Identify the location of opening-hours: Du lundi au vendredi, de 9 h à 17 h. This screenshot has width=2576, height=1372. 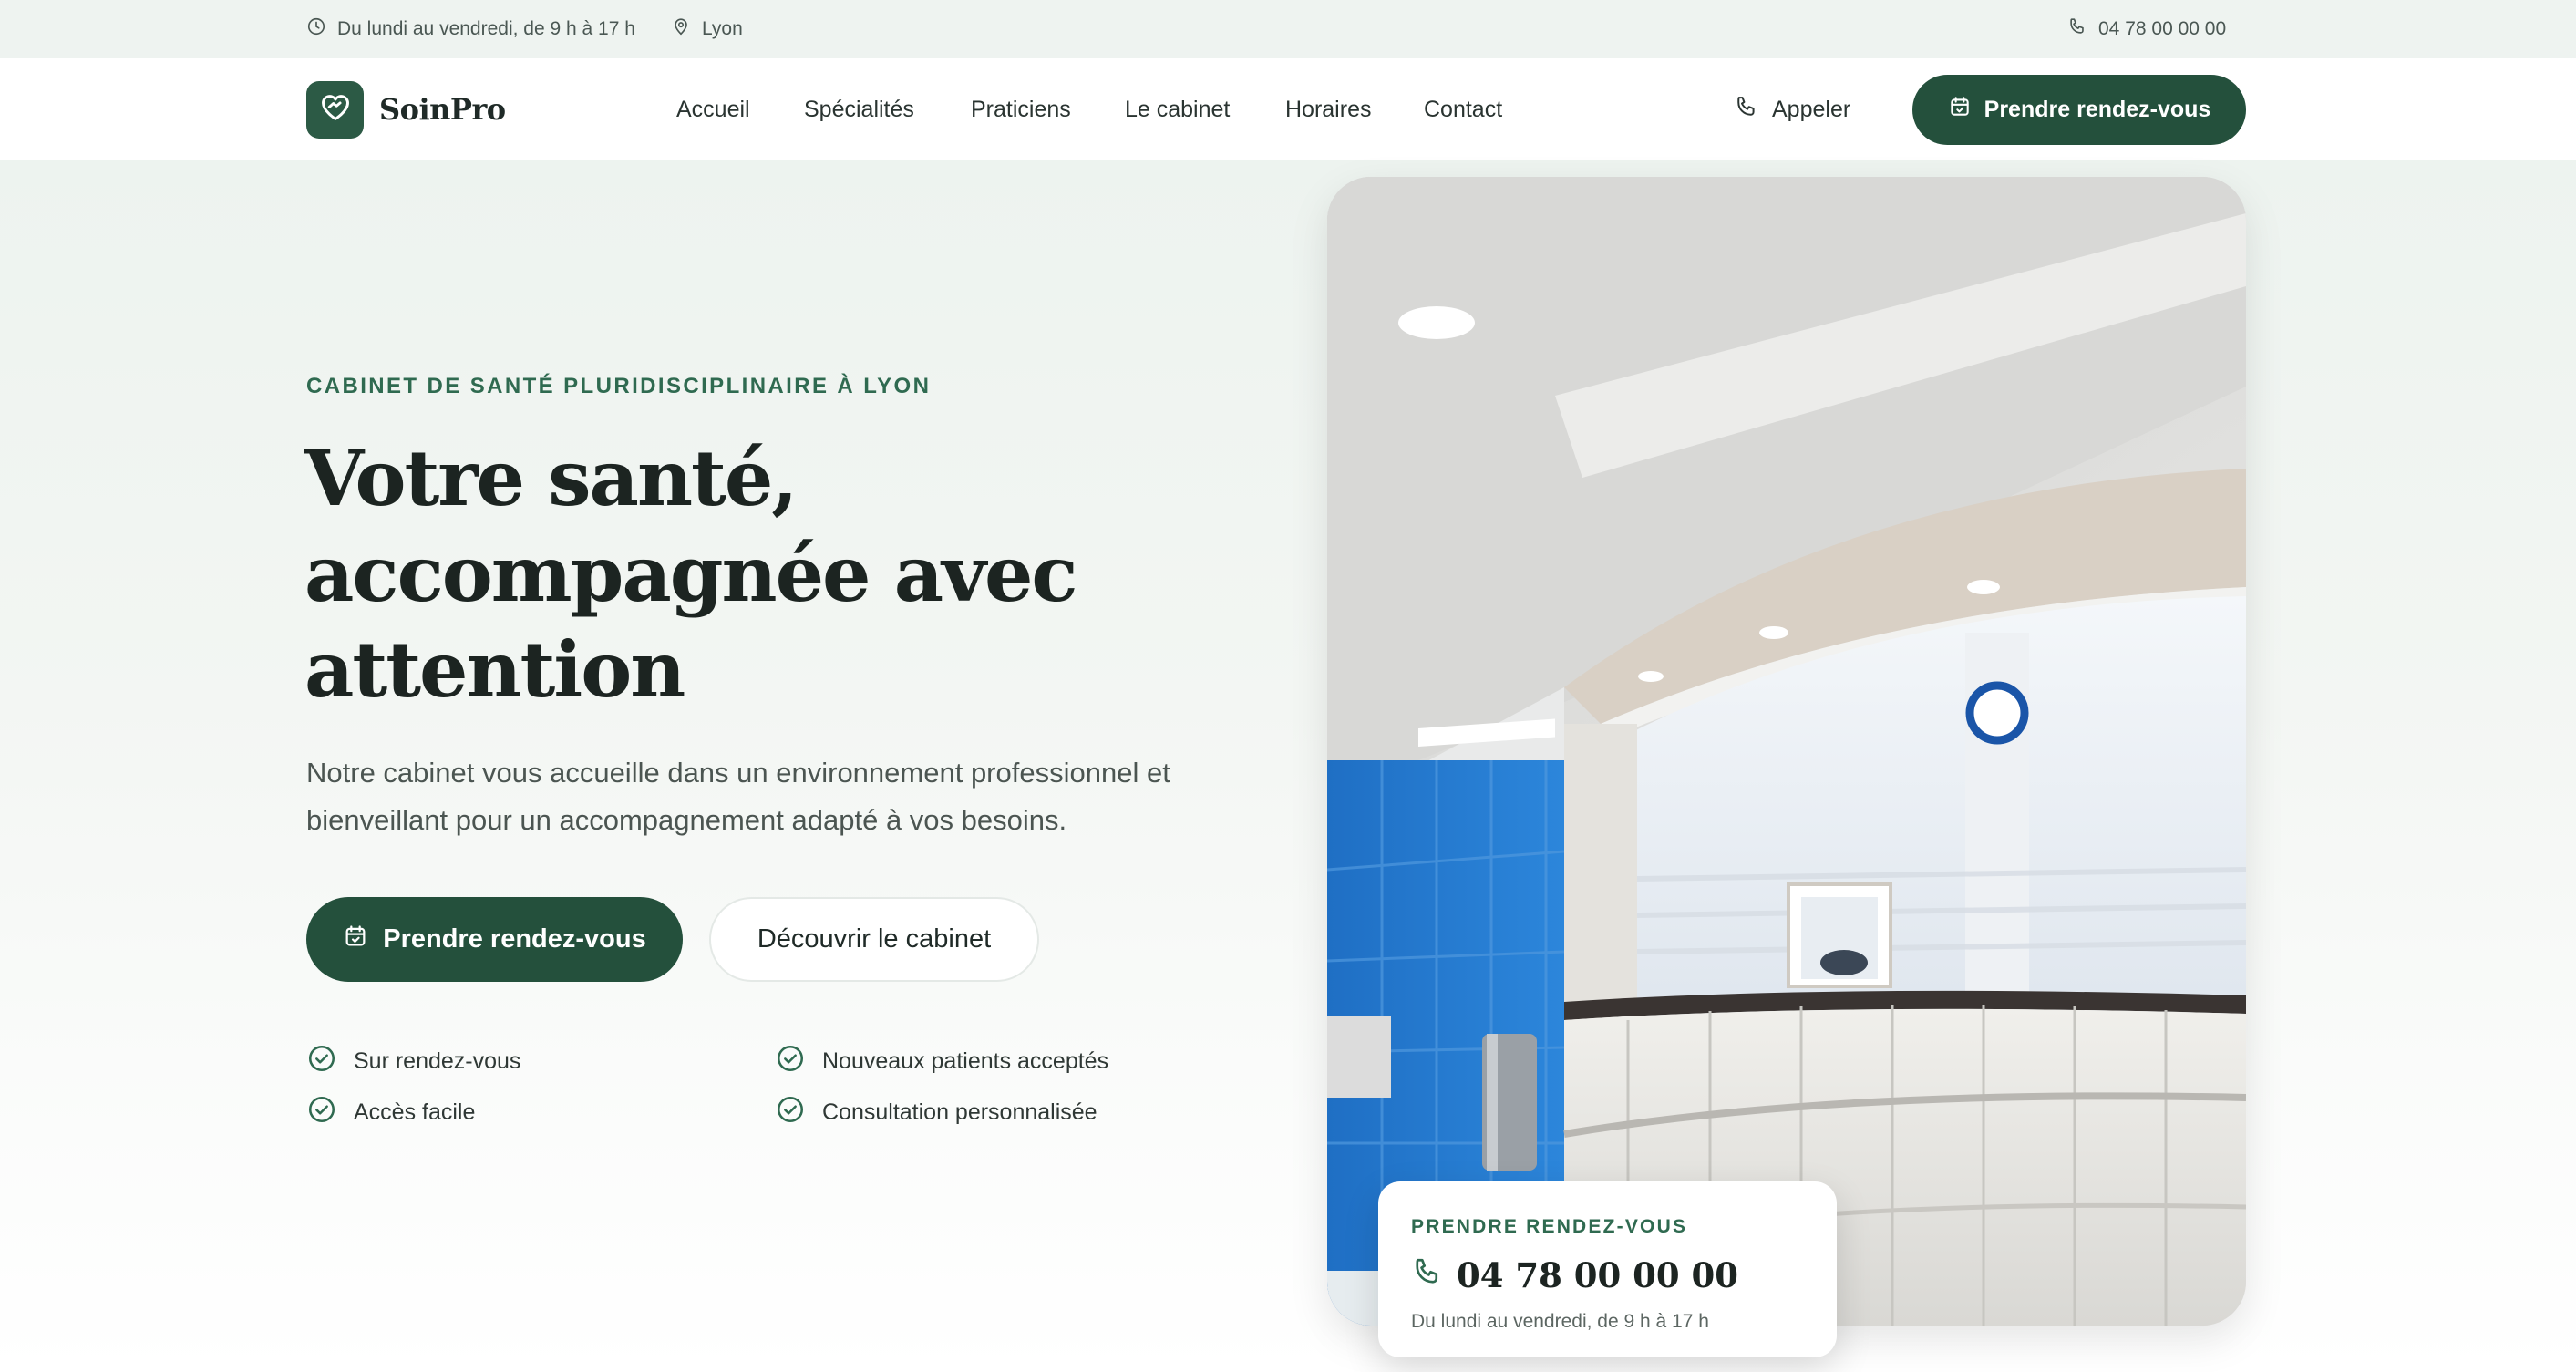
(470, 29).